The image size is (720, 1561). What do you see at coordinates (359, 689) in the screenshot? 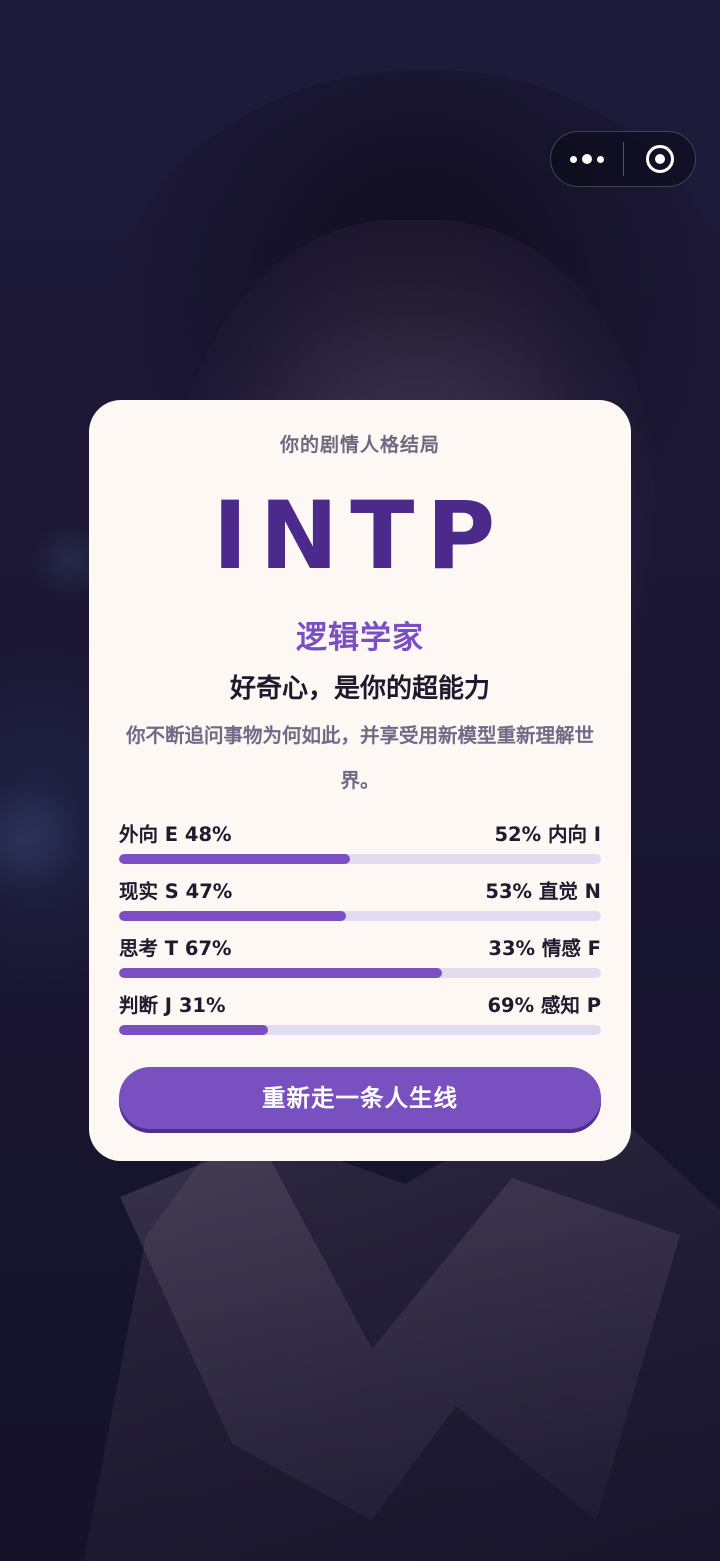
I see `personality-tagline: 好奇心，是你的超能力` at bounding box center [359, 689].